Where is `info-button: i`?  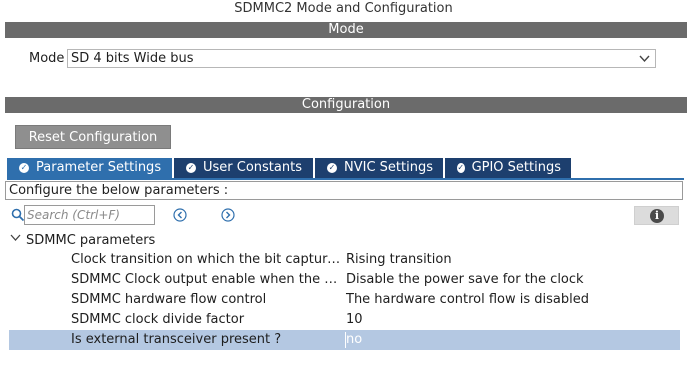
info-button: i is located at coordinates (656, 215).